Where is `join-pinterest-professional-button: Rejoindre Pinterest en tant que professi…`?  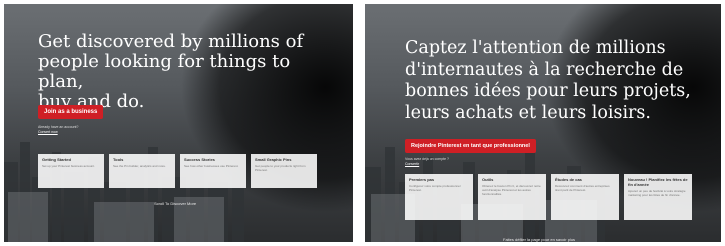
join-pinterest-professional-button: Rejoindre Pinterest en tant que professi… is located at coordinates (470, 146).